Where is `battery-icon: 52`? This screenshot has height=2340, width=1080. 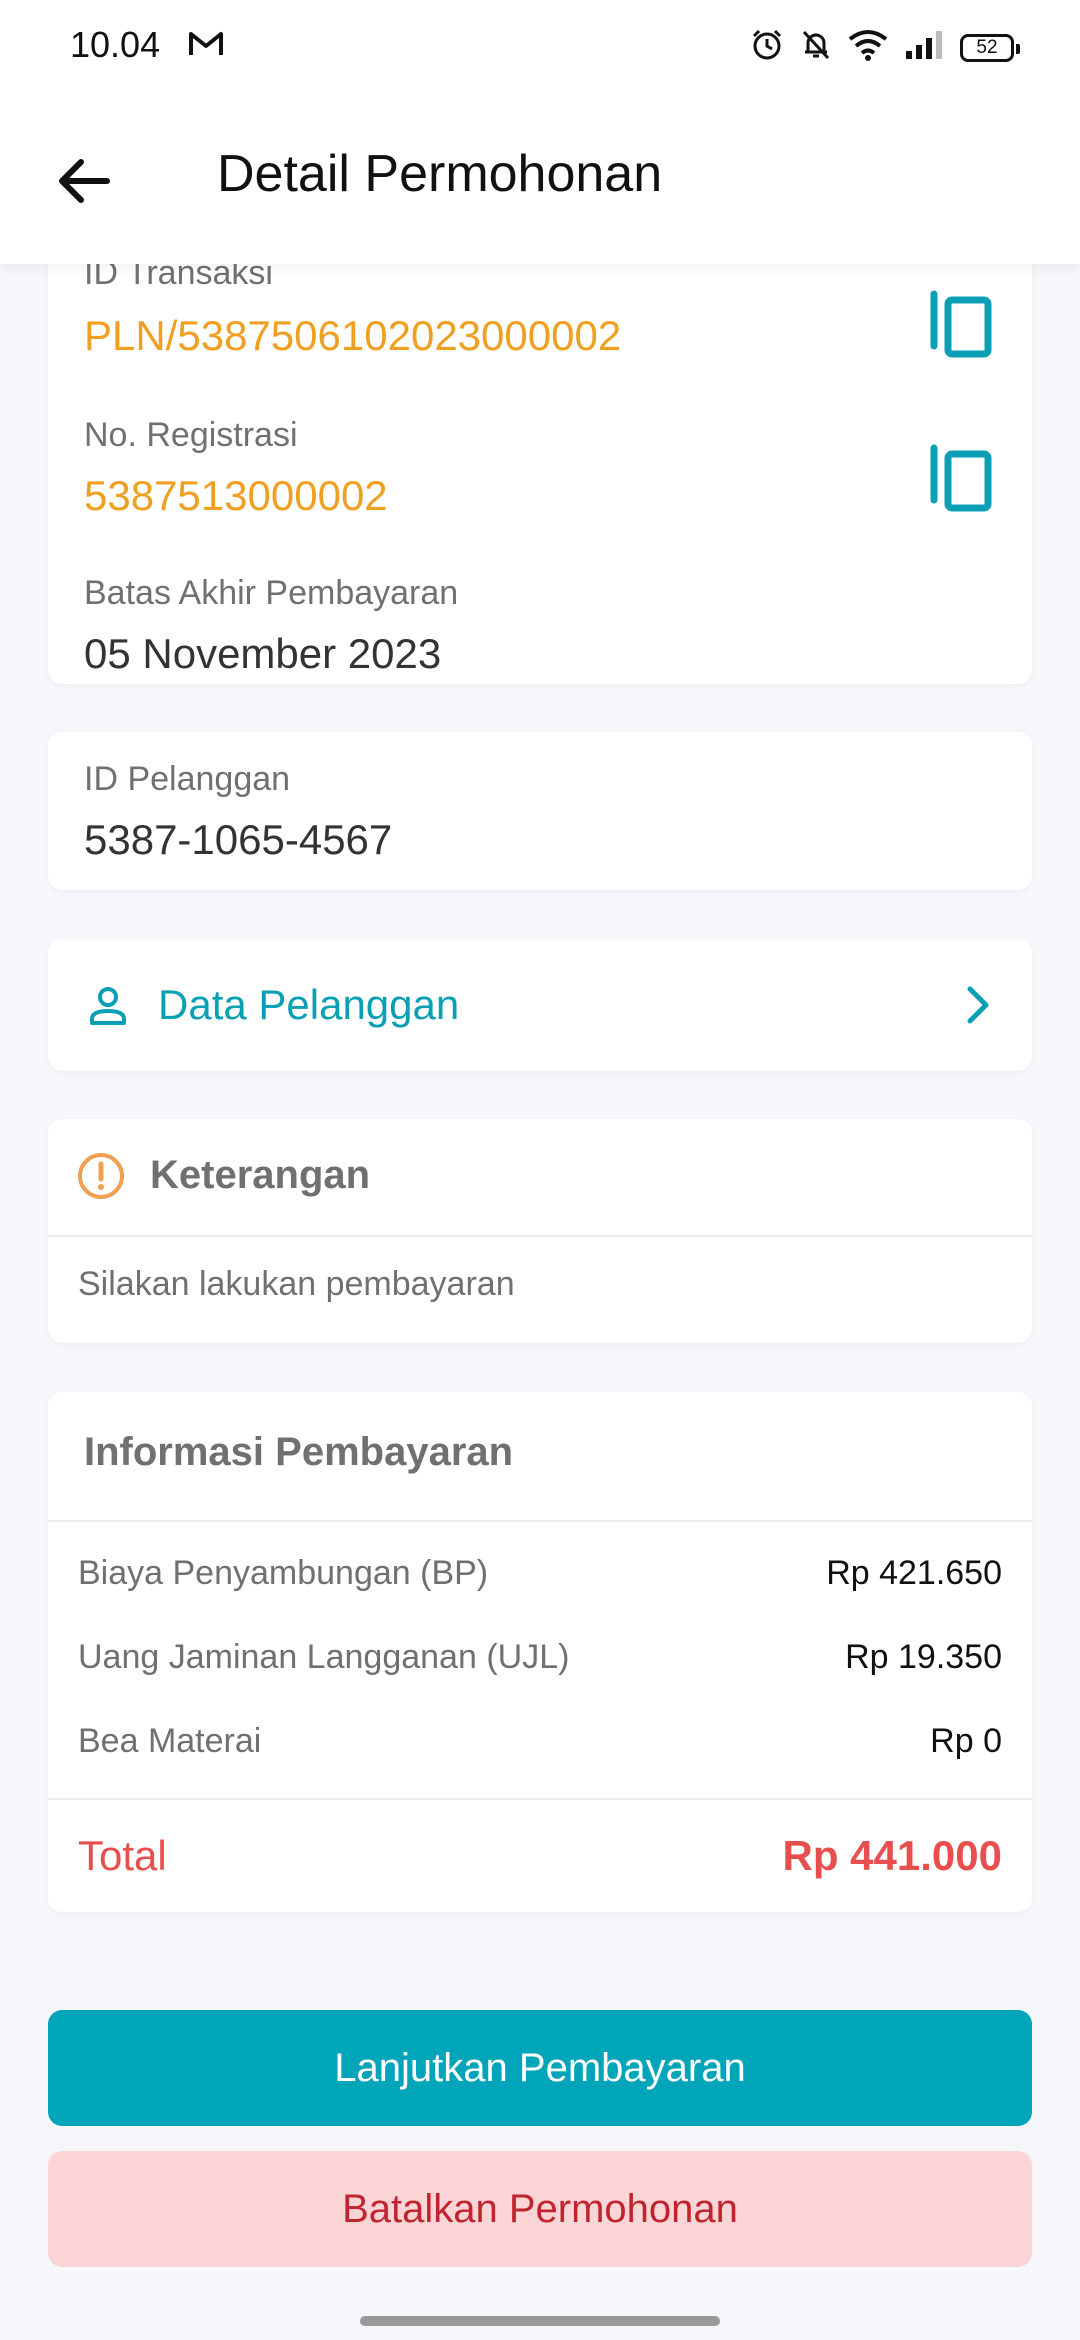
battery-icon: 52 is located at coordinates (990, 47).